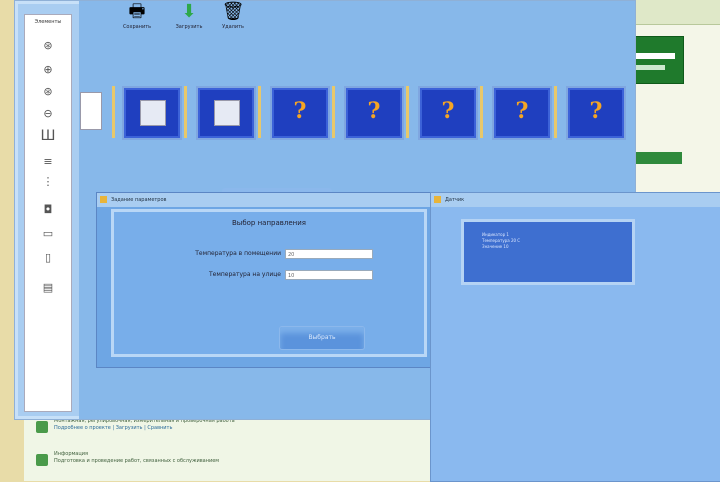  Describe the element at coordinates (329, 275) in the screenshot. I see `outdoor-temp-input: 10` at that location.